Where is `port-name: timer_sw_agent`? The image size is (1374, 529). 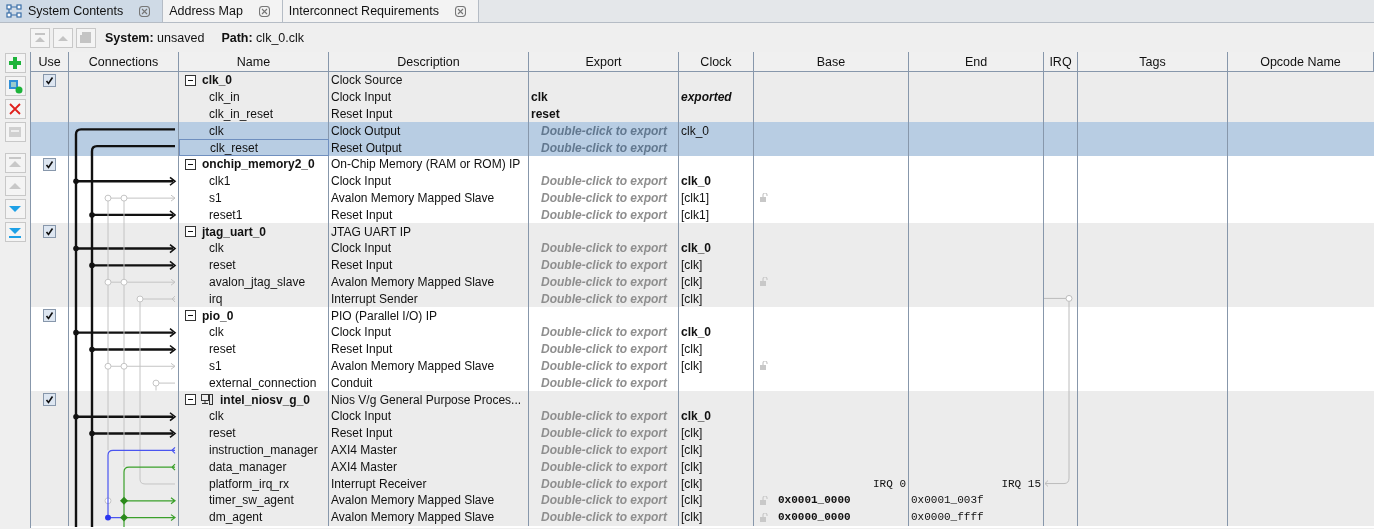
port-name: timer_sw_agent is located at coordinates (251, 500).